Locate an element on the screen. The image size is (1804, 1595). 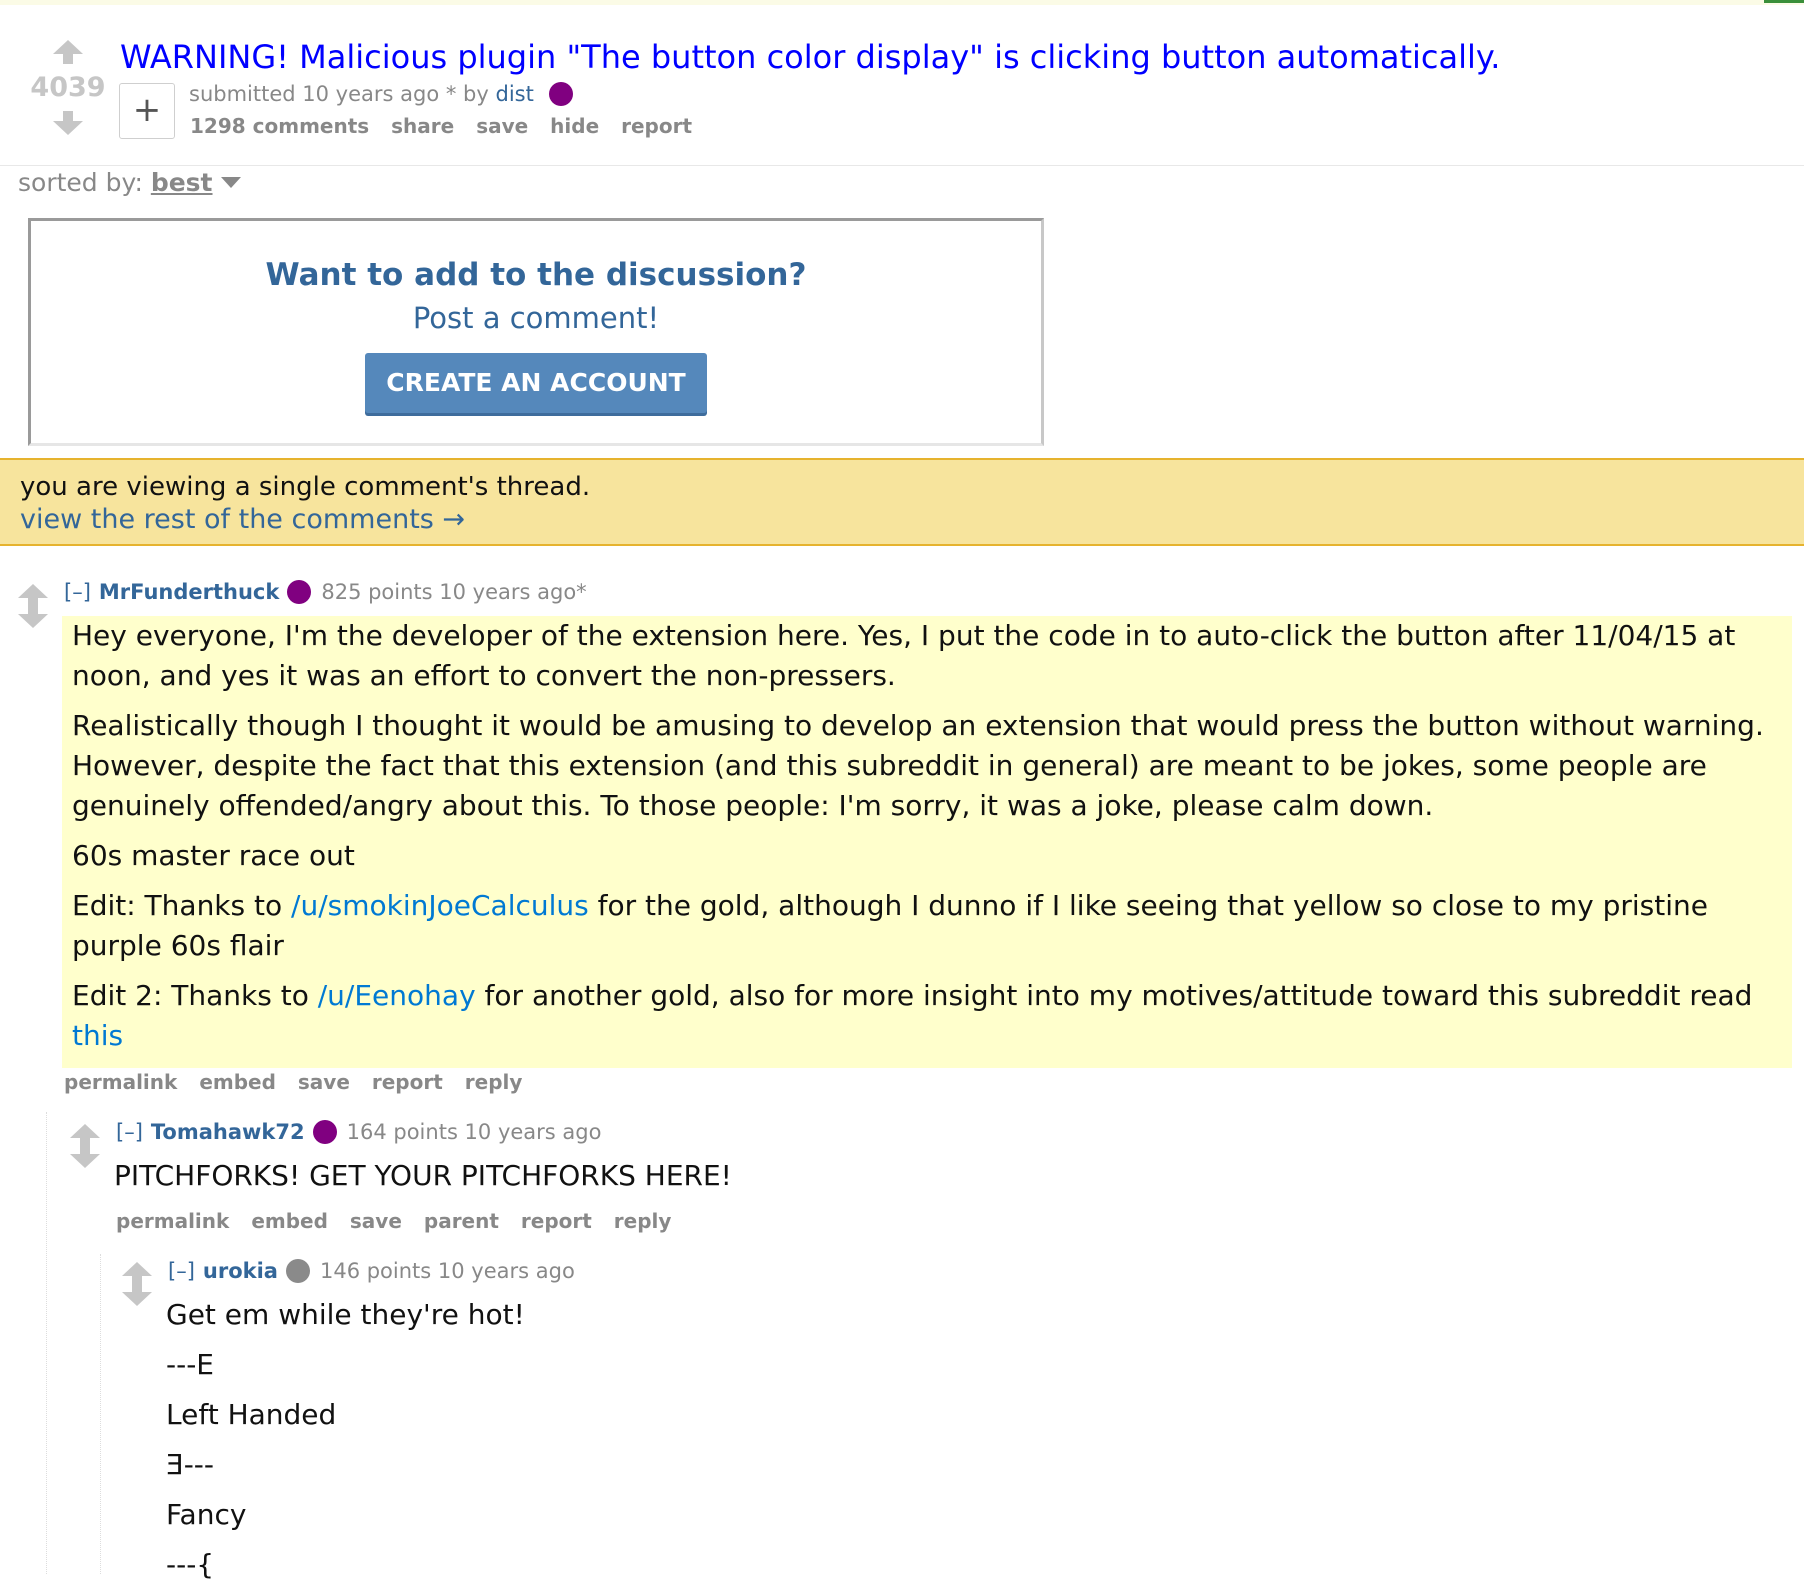
comment-paragraph: 60s master race out is located at coordinates (213, 855).